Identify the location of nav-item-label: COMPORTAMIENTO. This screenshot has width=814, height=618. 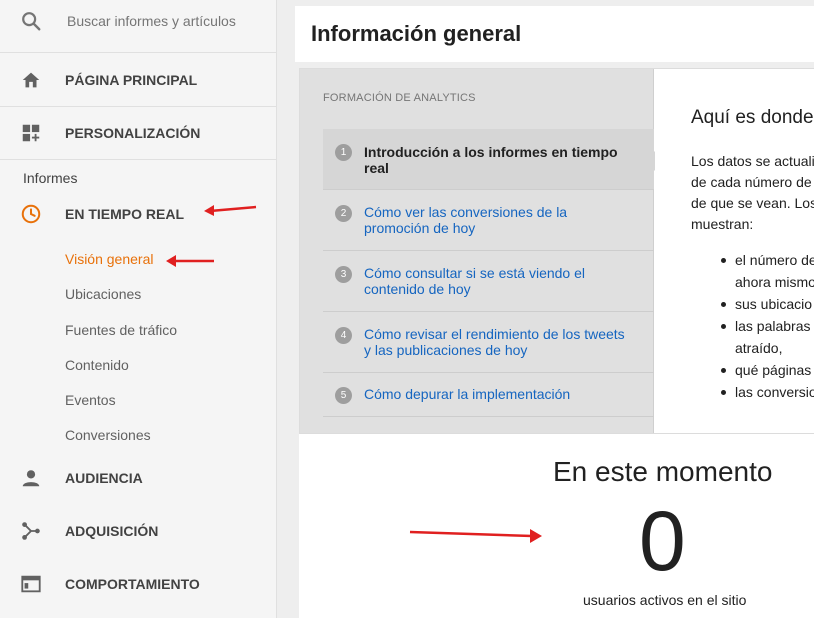
(132, 584).